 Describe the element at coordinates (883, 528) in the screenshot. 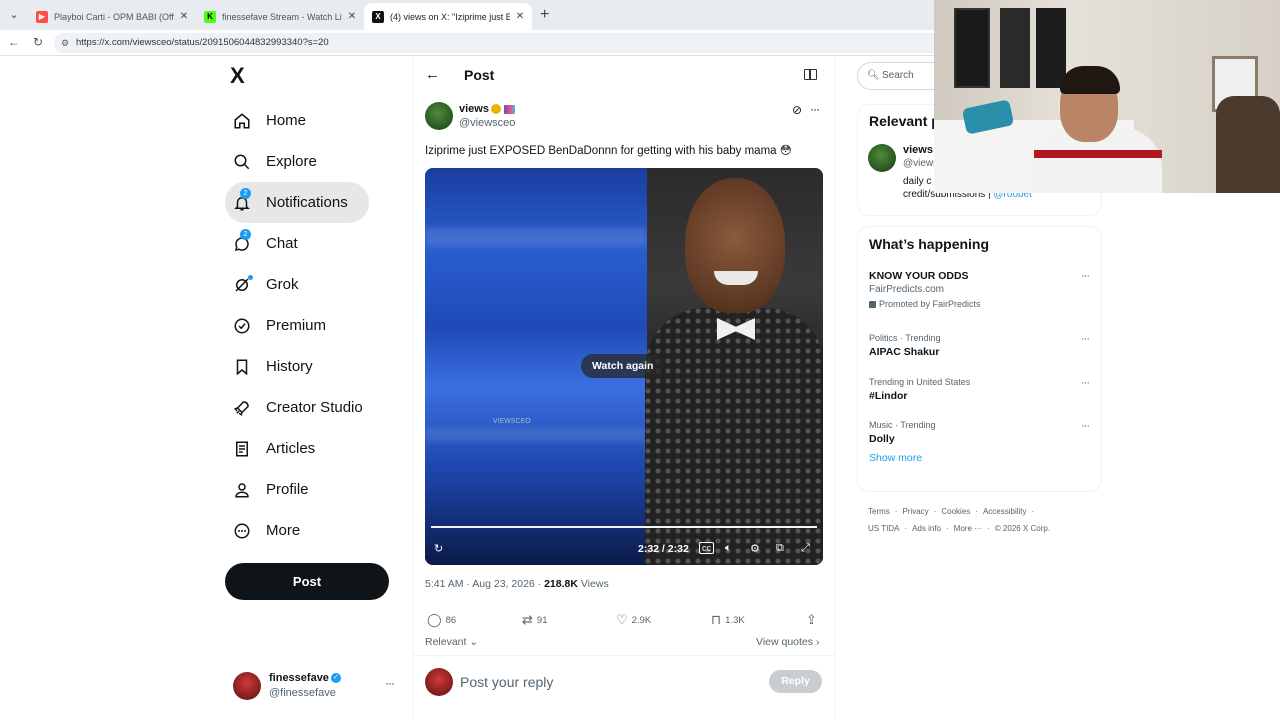

I see `footer-link-tida: US TIDA` at that location.